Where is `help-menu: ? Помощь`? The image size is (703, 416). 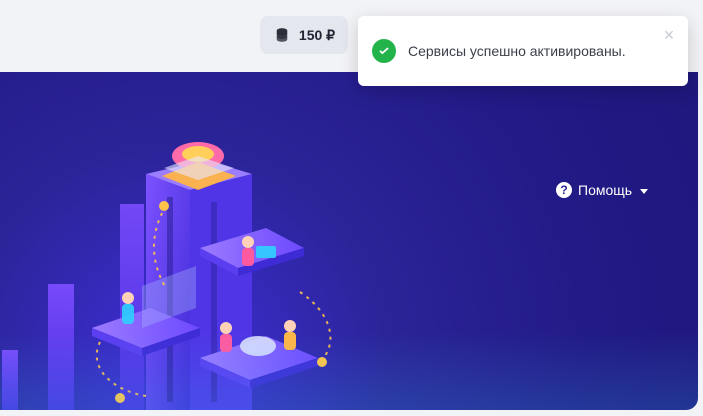
help-menu: ? Помощь is located at coordinates (602, 190).